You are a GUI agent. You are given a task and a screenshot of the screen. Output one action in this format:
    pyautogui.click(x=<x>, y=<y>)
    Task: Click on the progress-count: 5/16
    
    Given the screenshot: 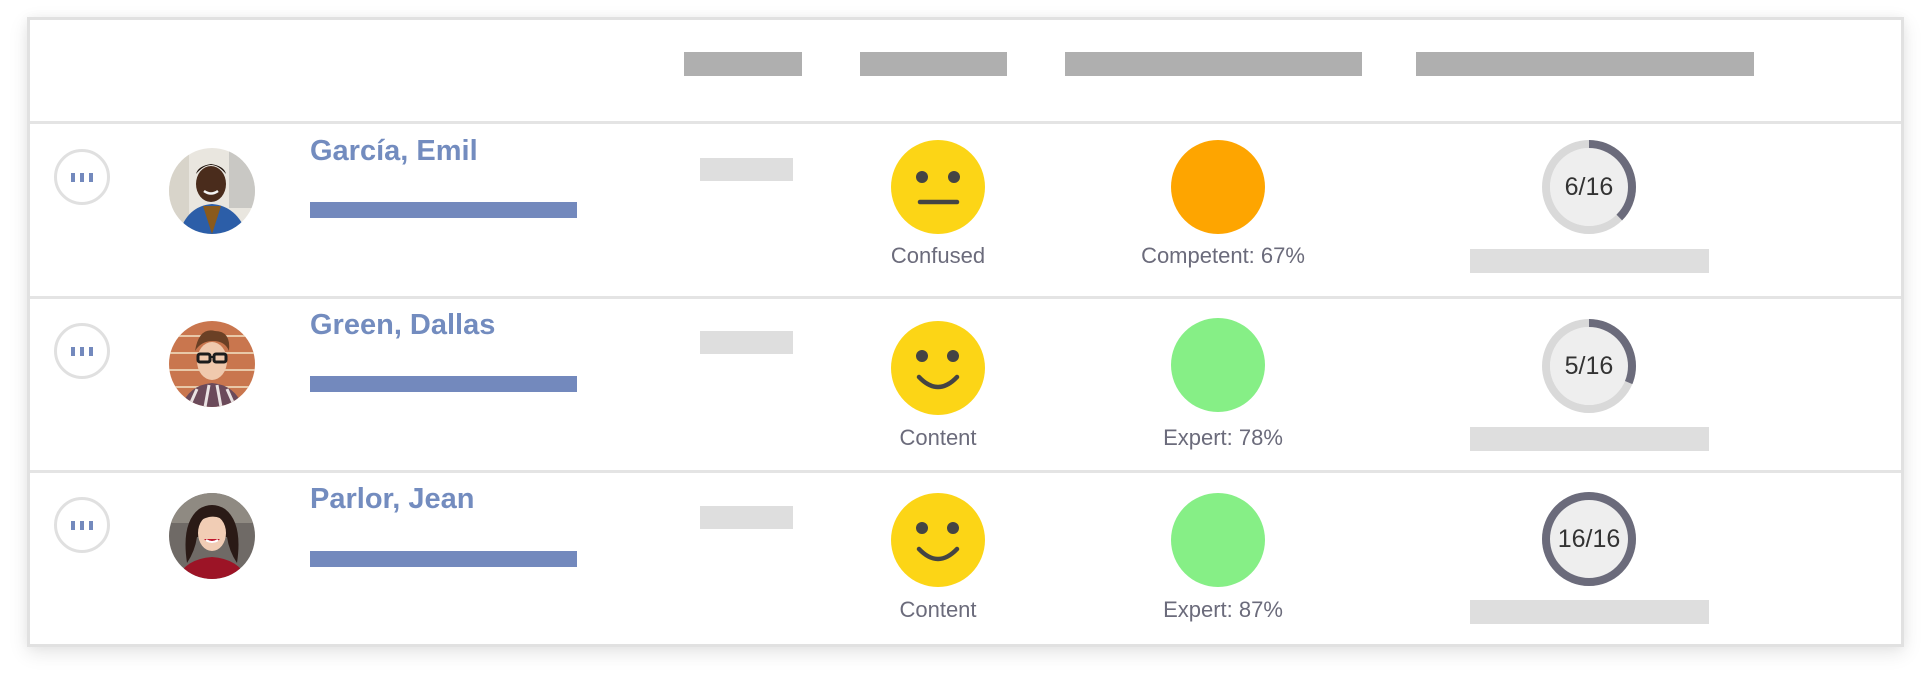 What is the action you would take?
    pyautogui.click(x=1589, y=365)
    